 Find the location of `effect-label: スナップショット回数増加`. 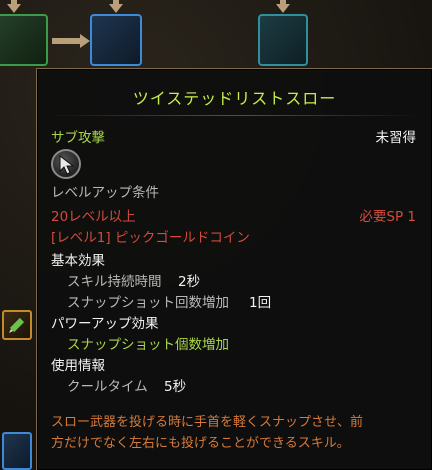

effect-label: スナップショット回数増加 is located at coordinates (148, 303).